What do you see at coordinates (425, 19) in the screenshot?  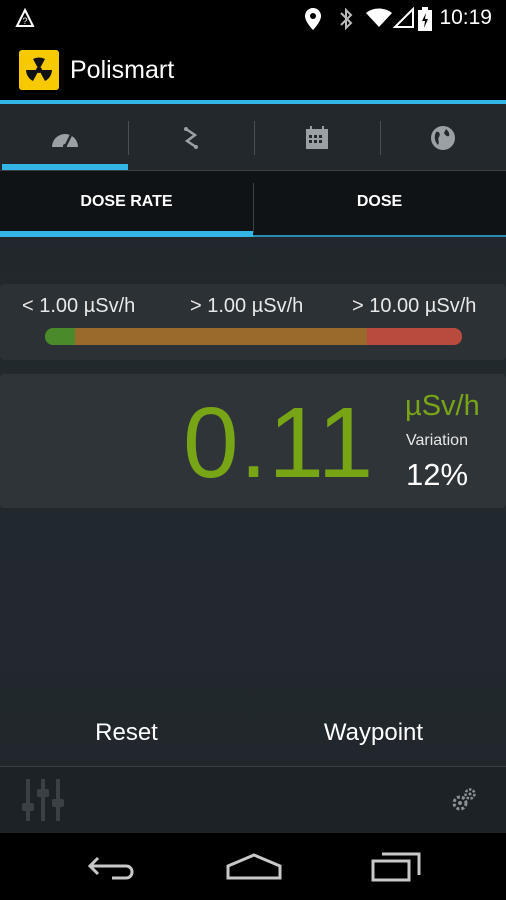 I see `battery-icon` at bounding box center [425, 19].